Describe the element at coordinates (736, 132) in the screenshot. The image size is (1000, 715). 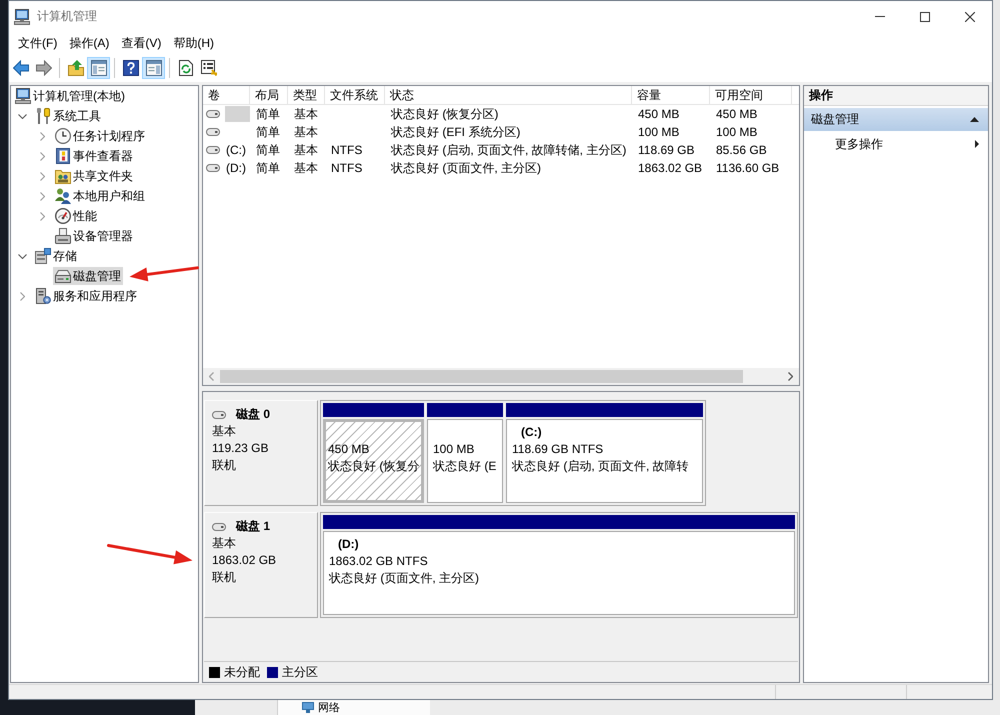
I see `table-cell-text: 100 MB` at that location.